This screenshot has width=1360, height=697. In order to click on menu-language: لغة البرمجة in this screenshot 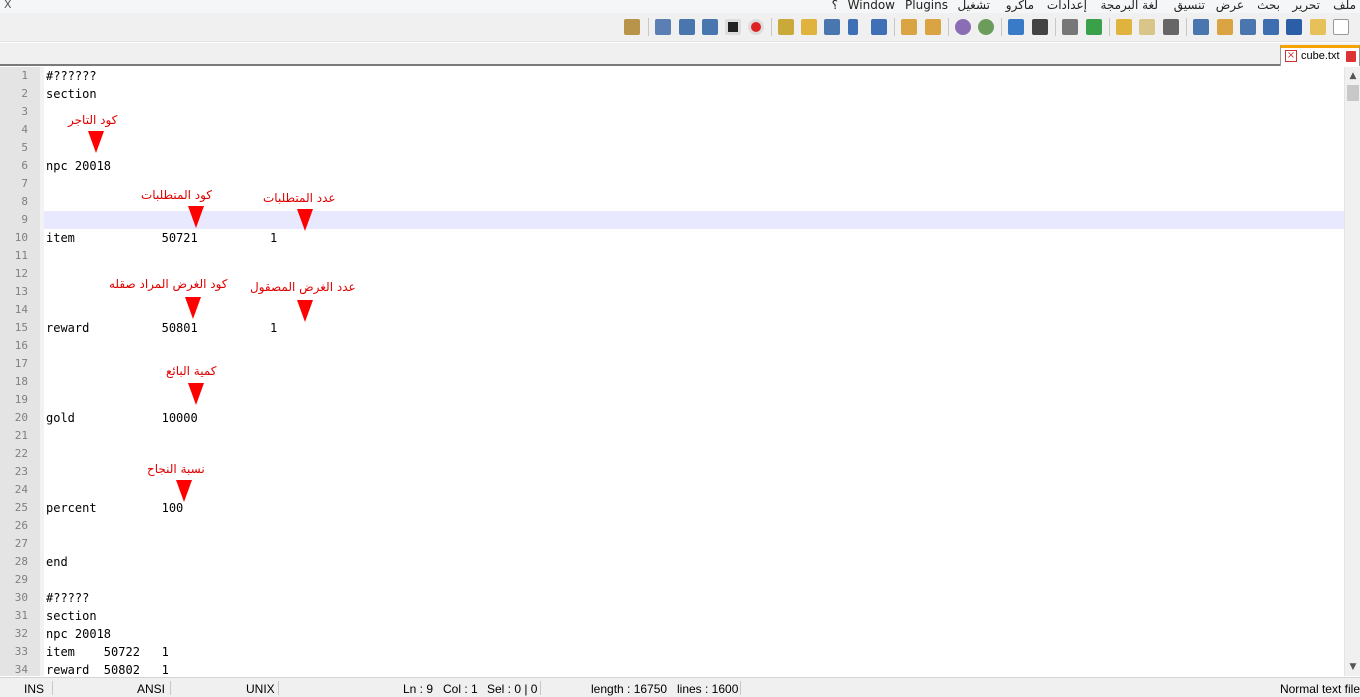, I will do `click(1129, 6)`.